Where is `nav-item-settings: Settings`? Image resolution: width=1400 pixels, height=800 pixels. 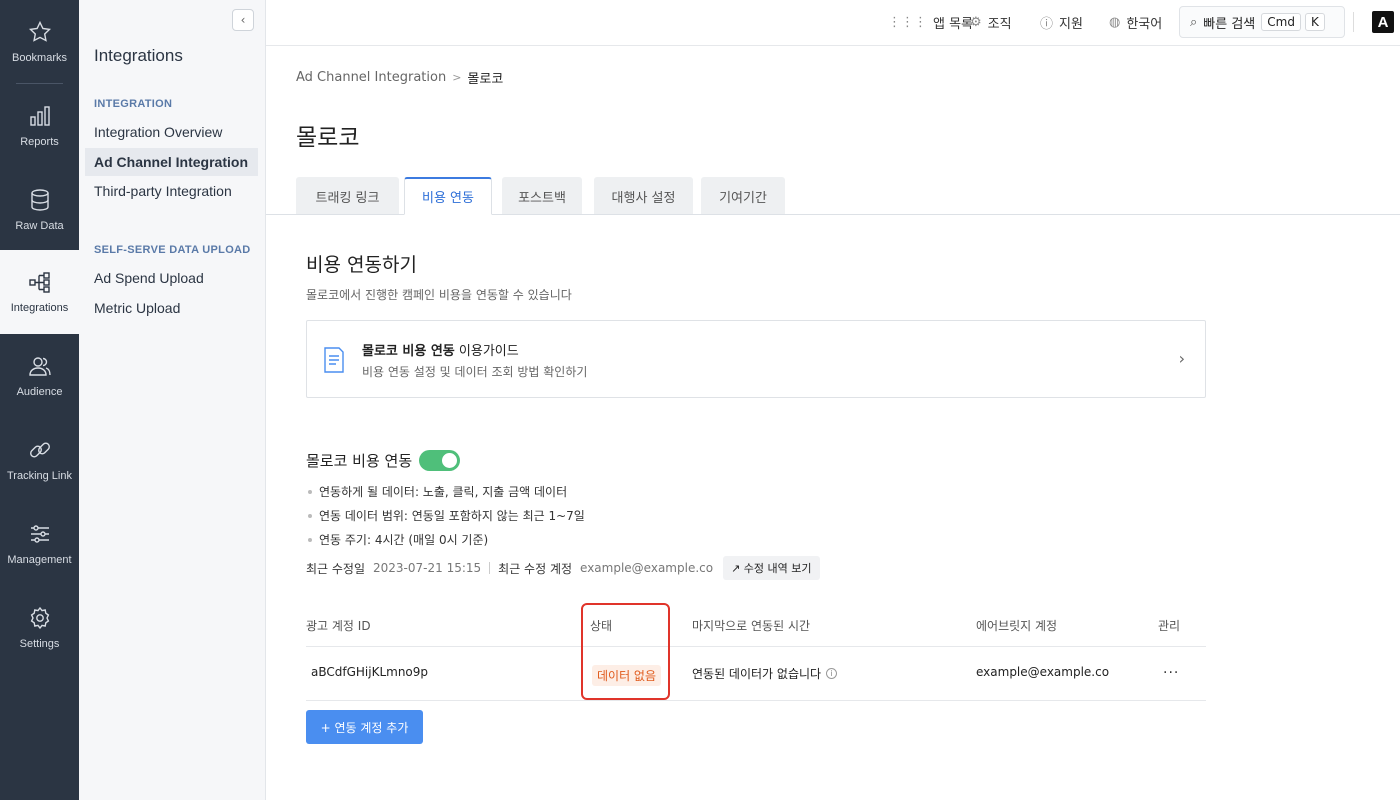
nav-item-settings: Settings is located at coordinates (39, 628).